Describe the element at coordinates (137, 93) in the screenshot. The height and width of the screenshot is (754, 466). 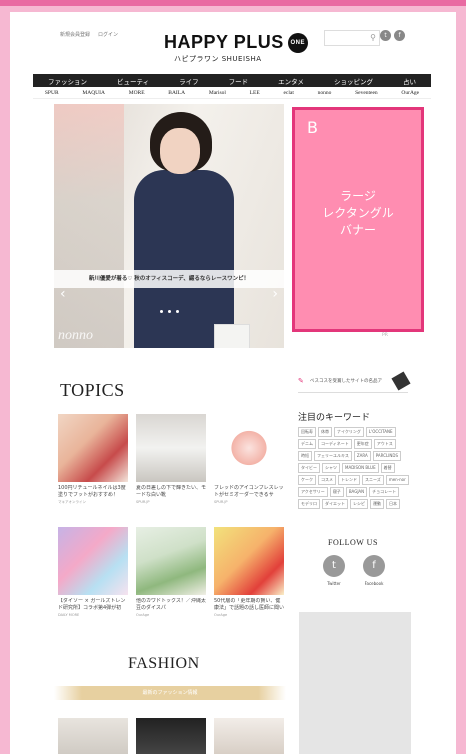
I see `mag-link: MORE` at that location.